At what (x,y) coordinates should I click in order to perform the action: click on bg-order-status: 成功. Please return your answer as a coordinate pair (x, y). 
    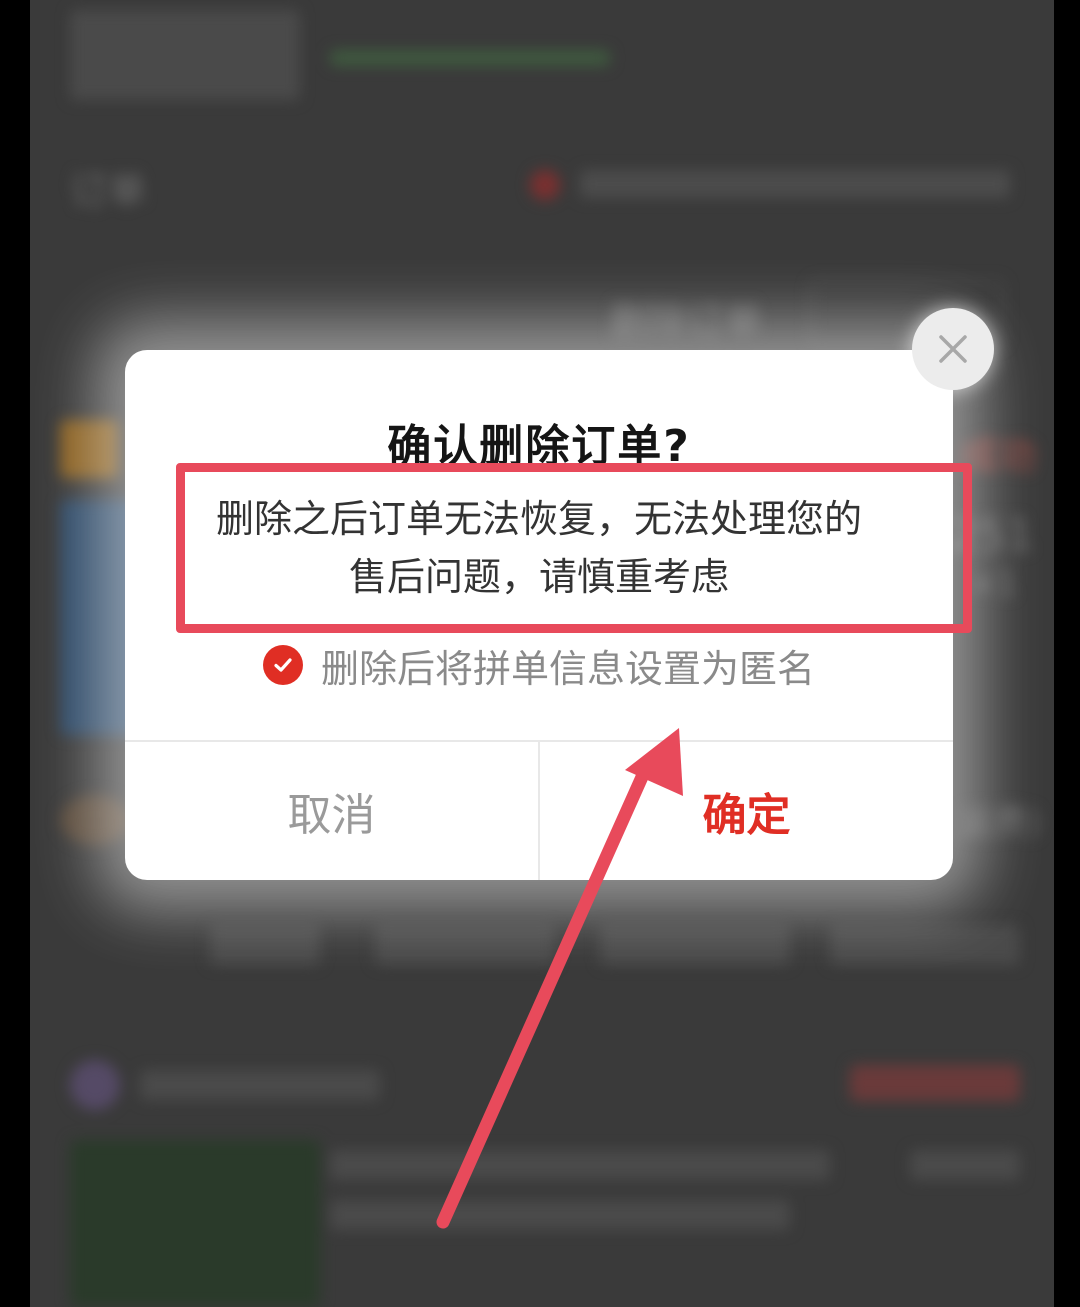
    Looking at the image, I should click on (998, 456).